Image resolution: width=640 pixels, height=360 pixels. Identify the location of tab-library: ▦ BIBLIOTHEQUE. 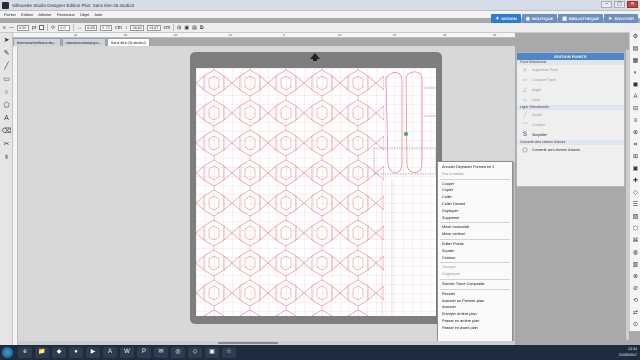
(581, 18).